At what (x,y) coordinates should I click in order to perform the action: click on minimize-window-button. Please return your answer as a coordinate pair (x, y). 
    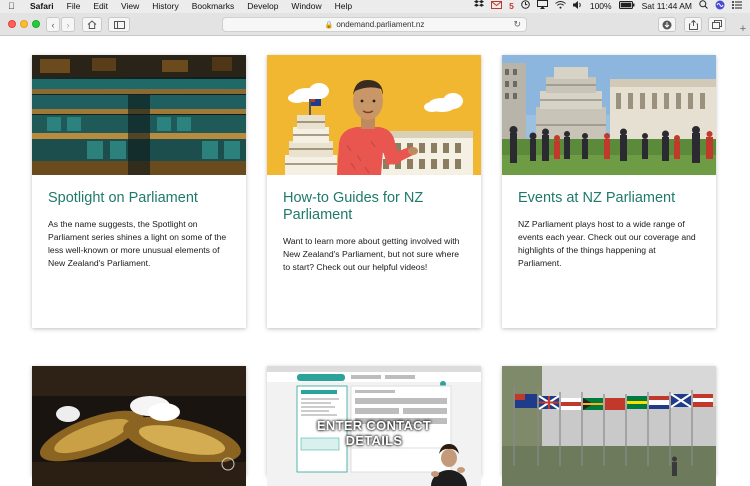
    Looking at the image, I should click on (24, 24).